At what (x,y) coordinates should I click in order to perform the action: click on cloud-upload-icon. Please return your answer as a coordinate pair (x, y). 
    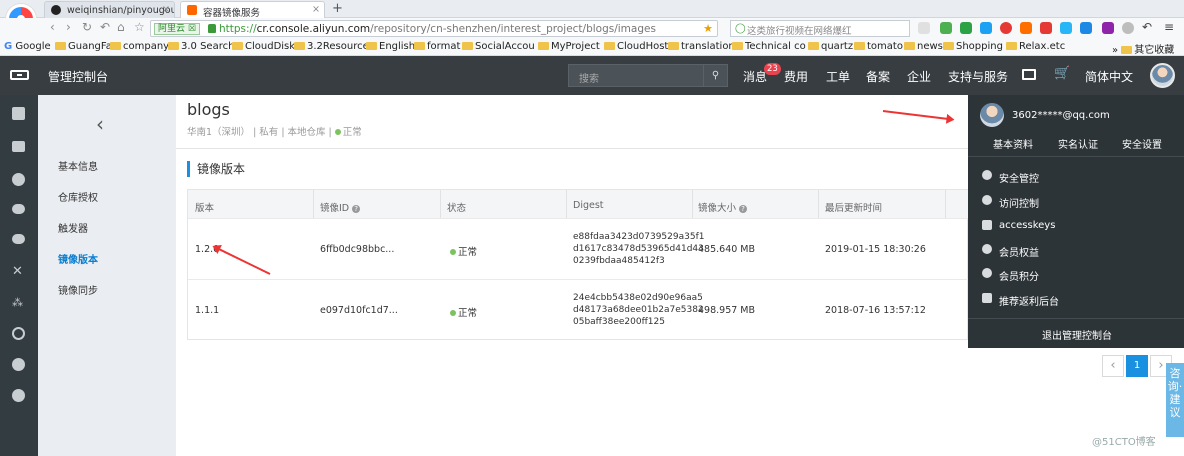
    Looking at the image, I should click on (18, 239).